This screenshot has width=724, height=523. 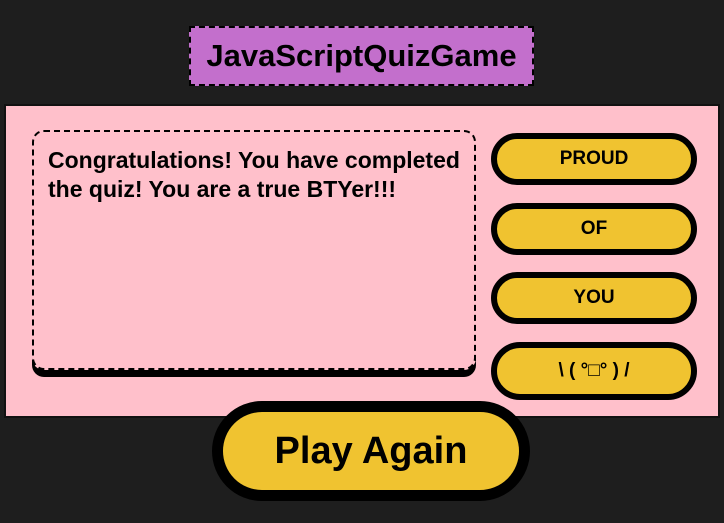 I want to click on game-title: JavaScriptQuizGame, so click(x=361, y=55).